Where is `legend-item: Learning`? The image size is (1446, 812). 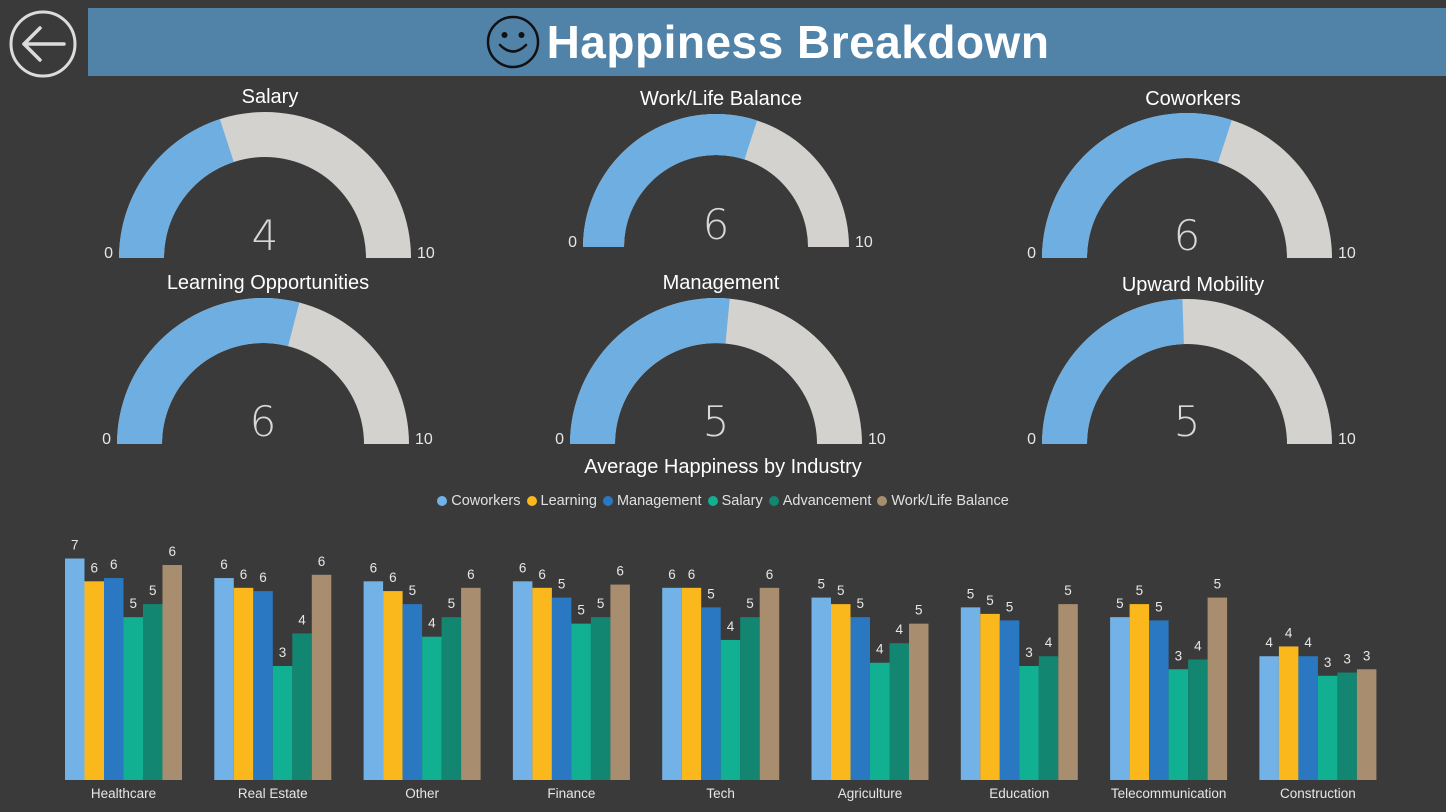
legend-item: Learning is located at coordinates (561, 501).